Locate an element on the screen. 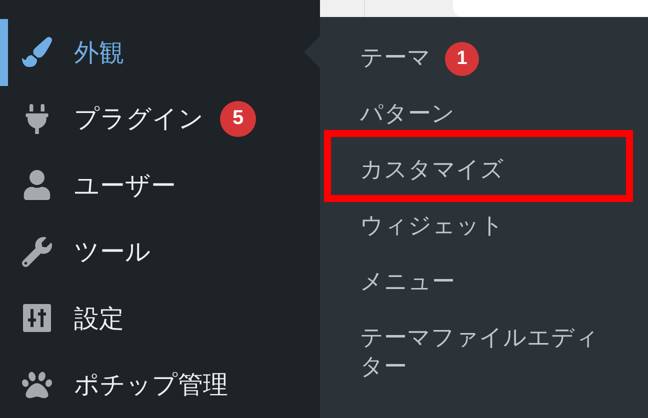 This screenshot has height=418, width=648. menu-item: プラグイン 5 is located at coordinates (160, 119).